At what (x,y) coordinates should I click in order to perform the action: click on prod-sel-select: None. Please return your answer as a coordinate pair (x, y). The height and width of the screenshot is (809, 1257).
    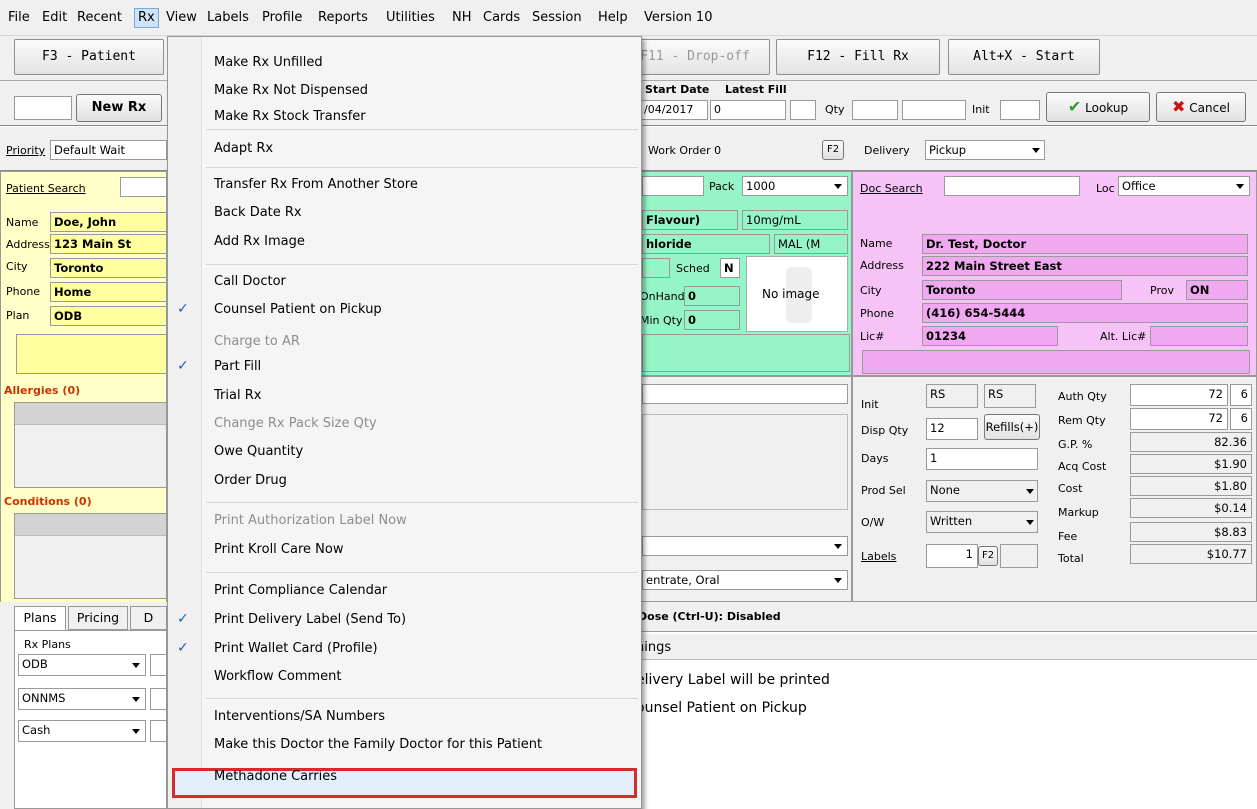
    Looking at the image, I should click on (982, 491).